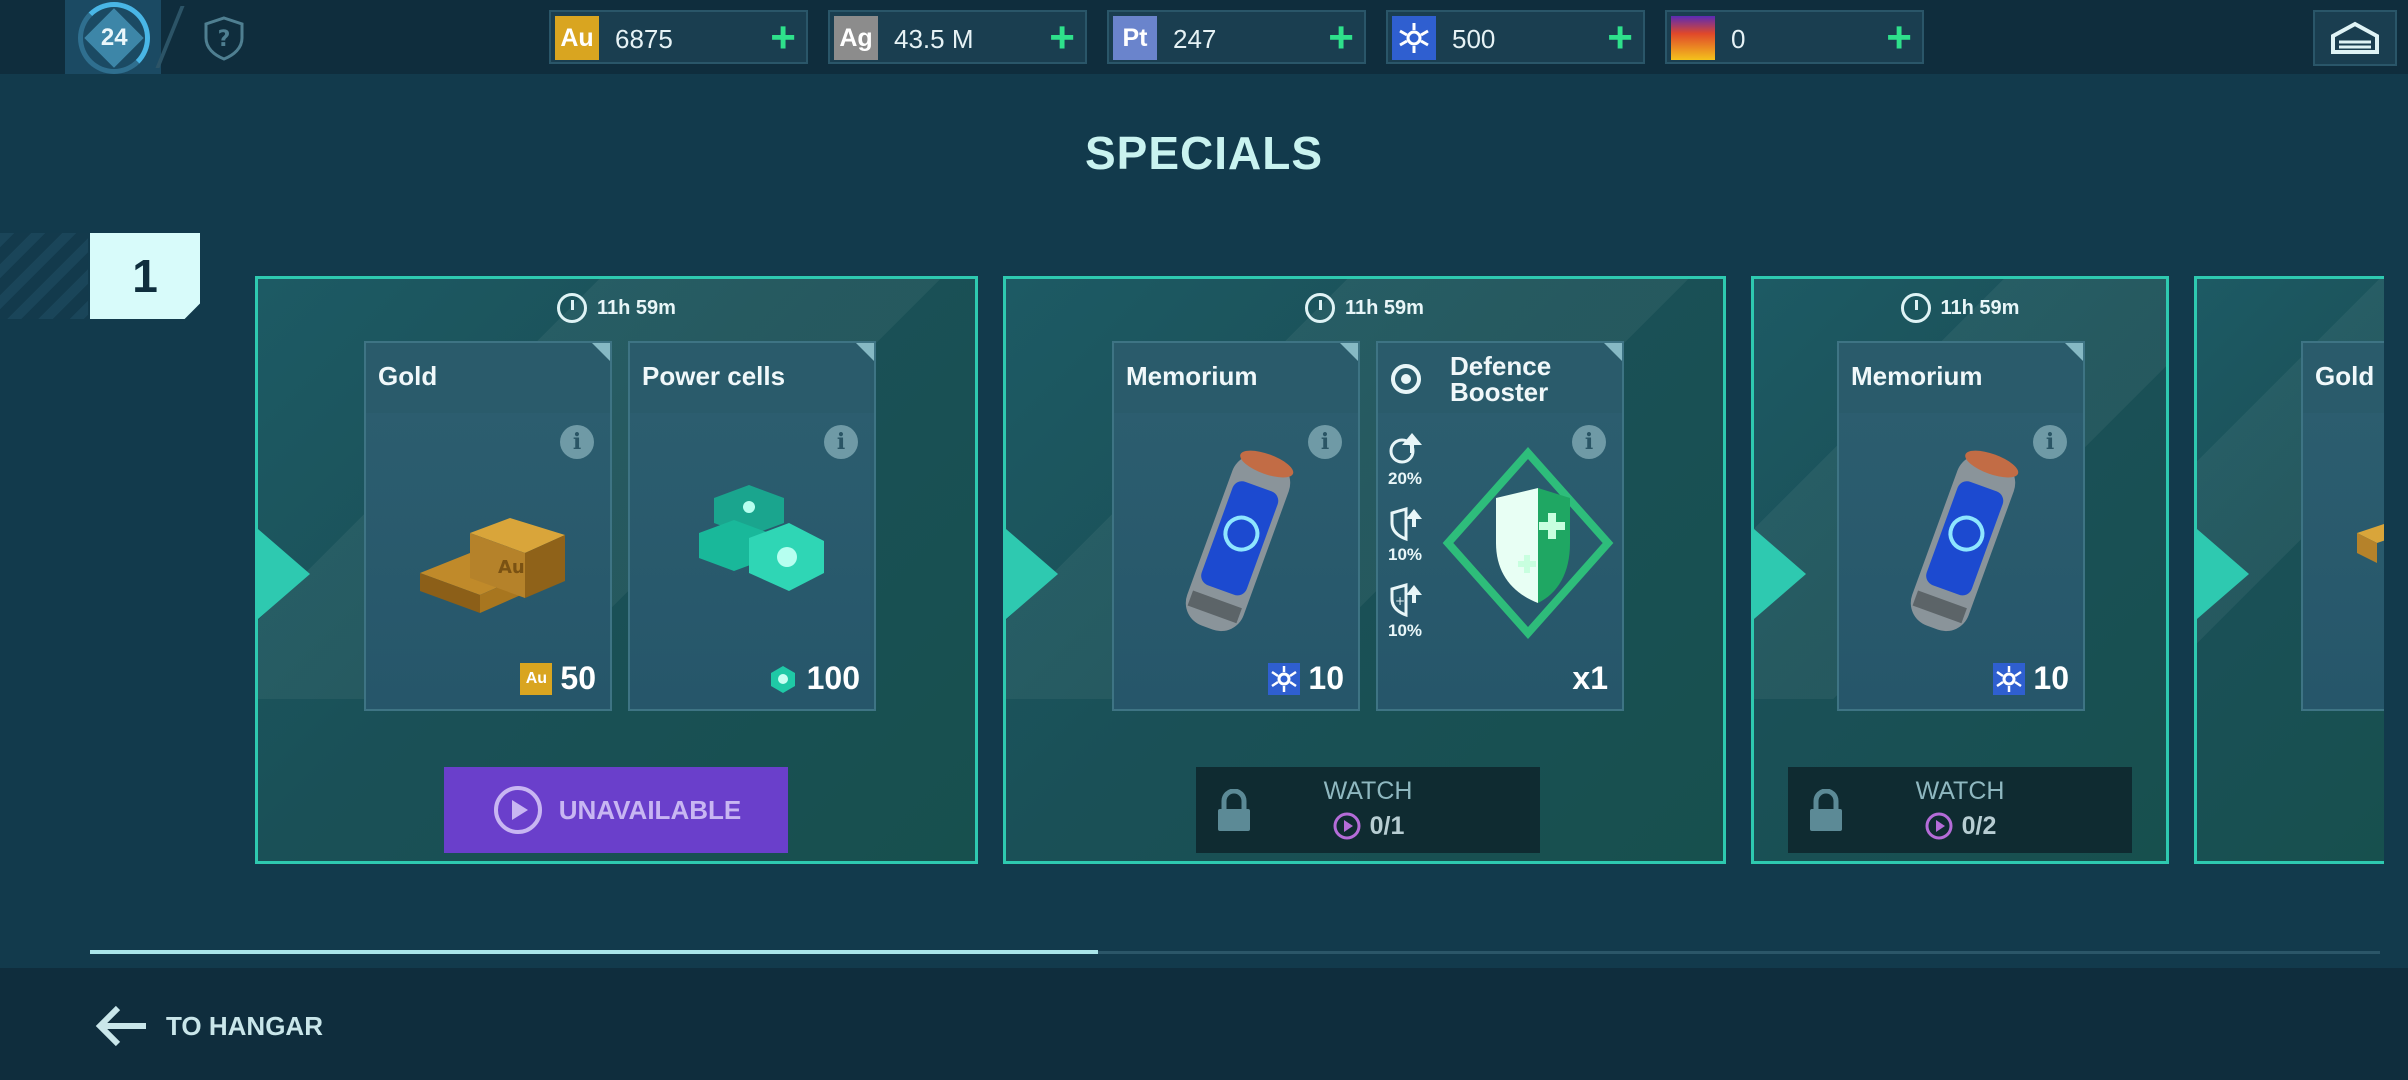  What do you see at coordinates (783, 38) in the screenshot?
I see `add-gold-button: +` at bounding box center [783, 38].